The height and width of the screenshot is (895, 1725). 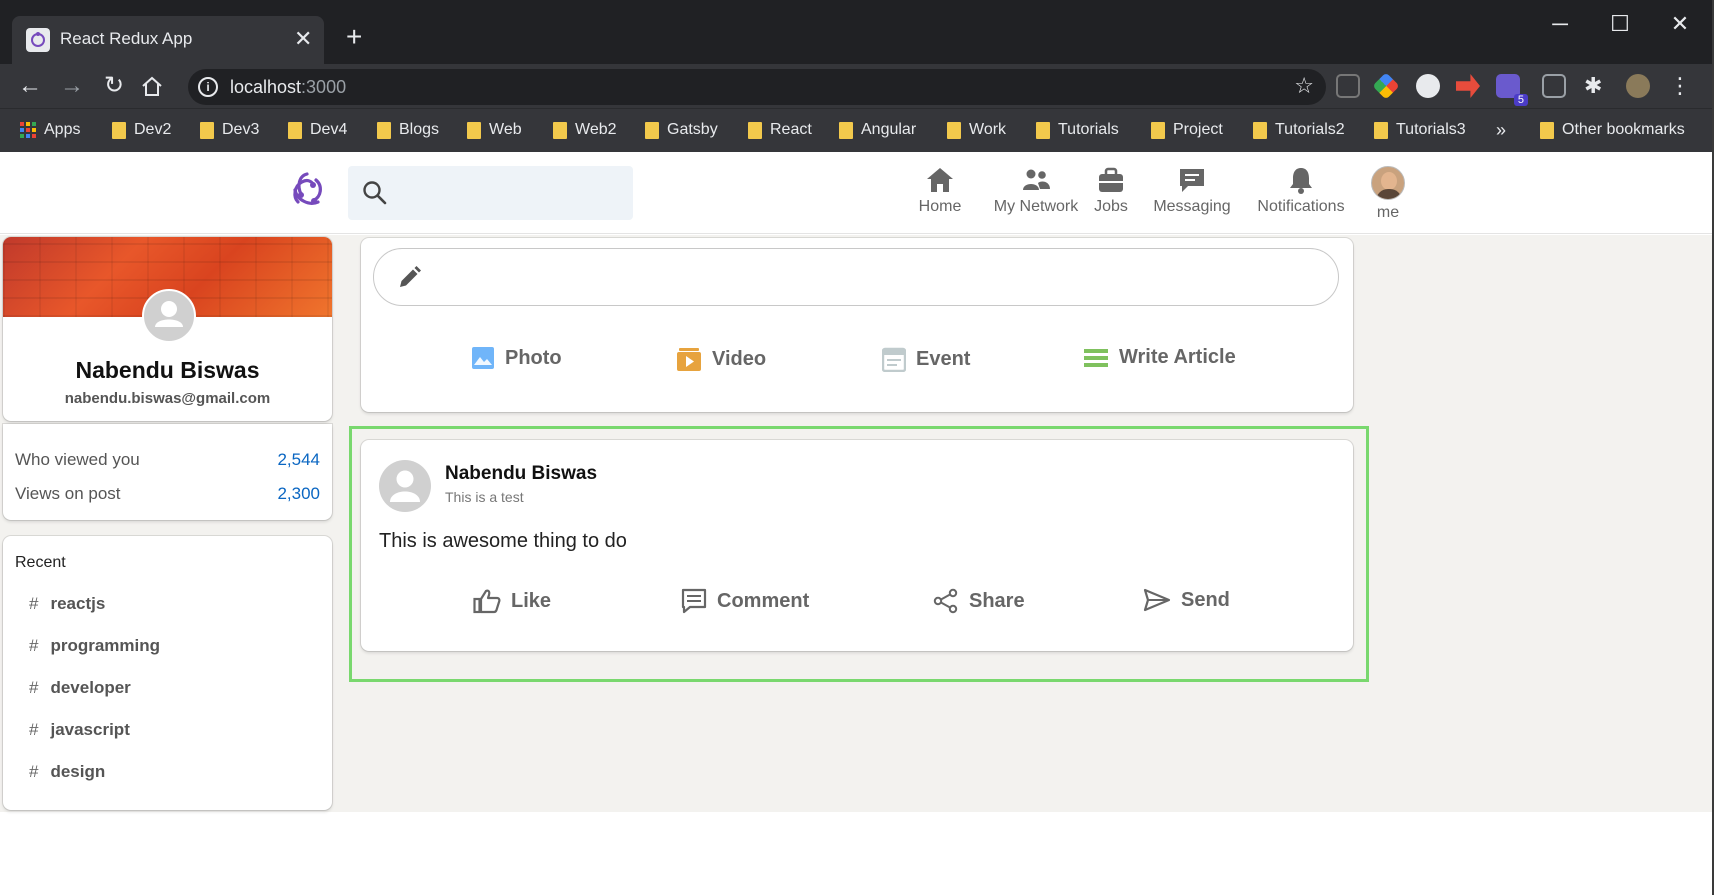 I want to click on avatar, so click(x=1388, y=183).